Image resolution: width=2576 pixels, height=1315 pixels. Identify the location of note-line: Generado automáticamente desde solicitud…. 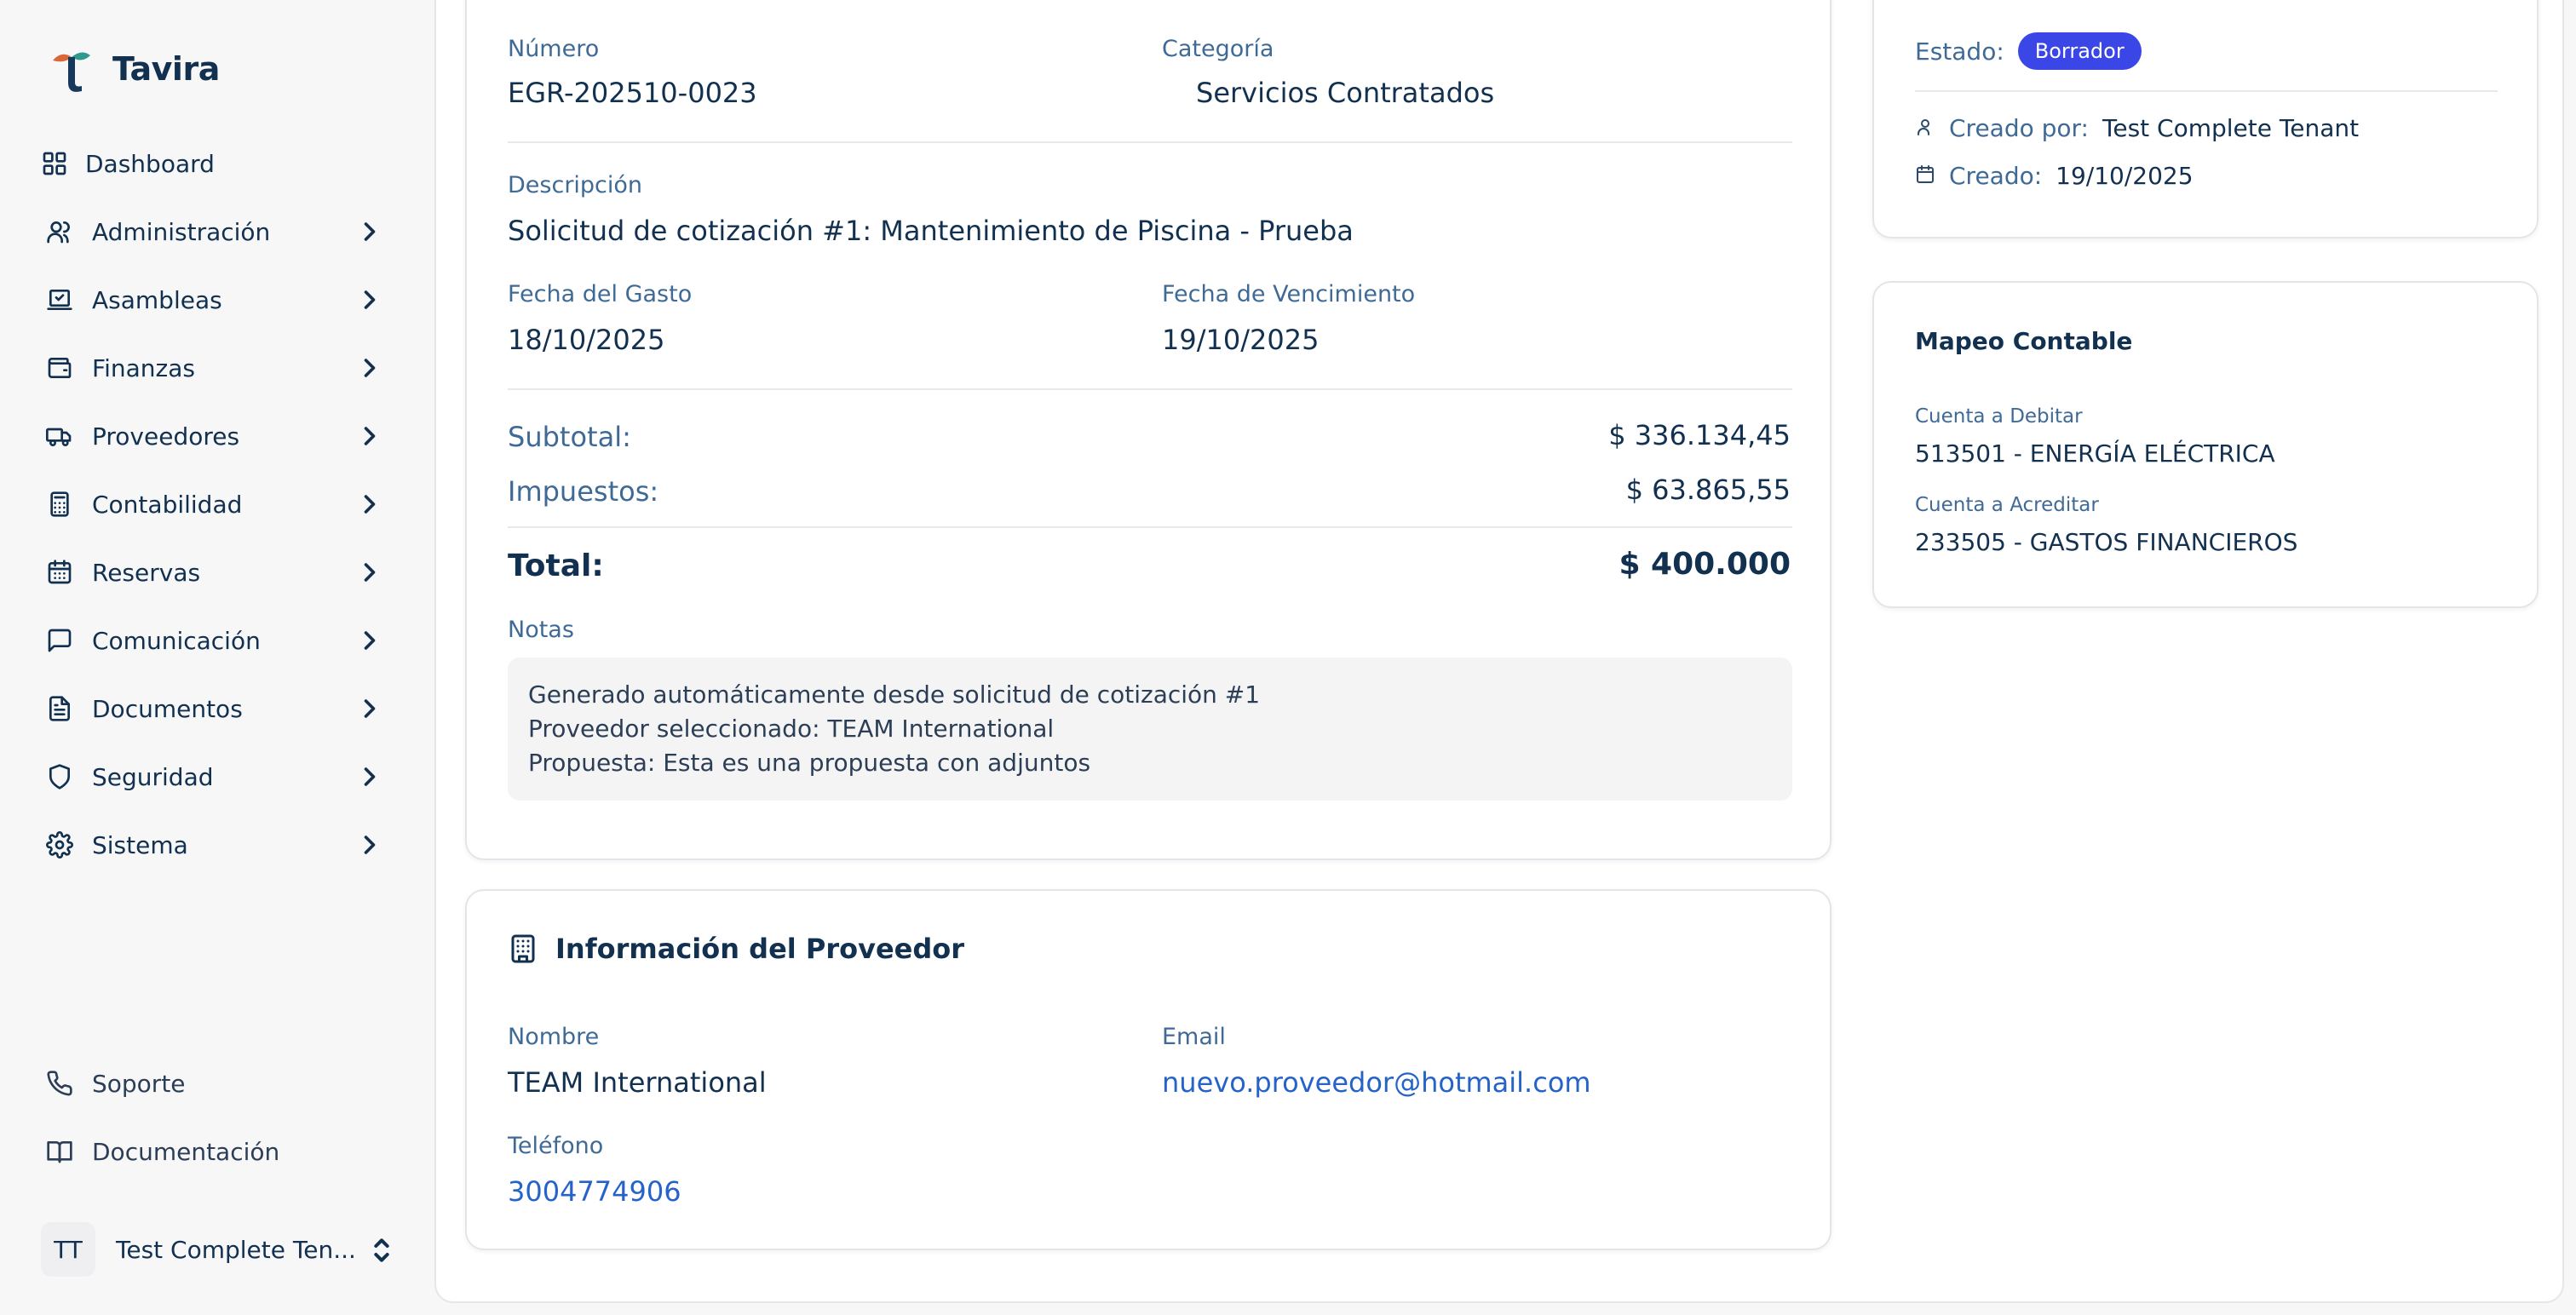
(895, 694).